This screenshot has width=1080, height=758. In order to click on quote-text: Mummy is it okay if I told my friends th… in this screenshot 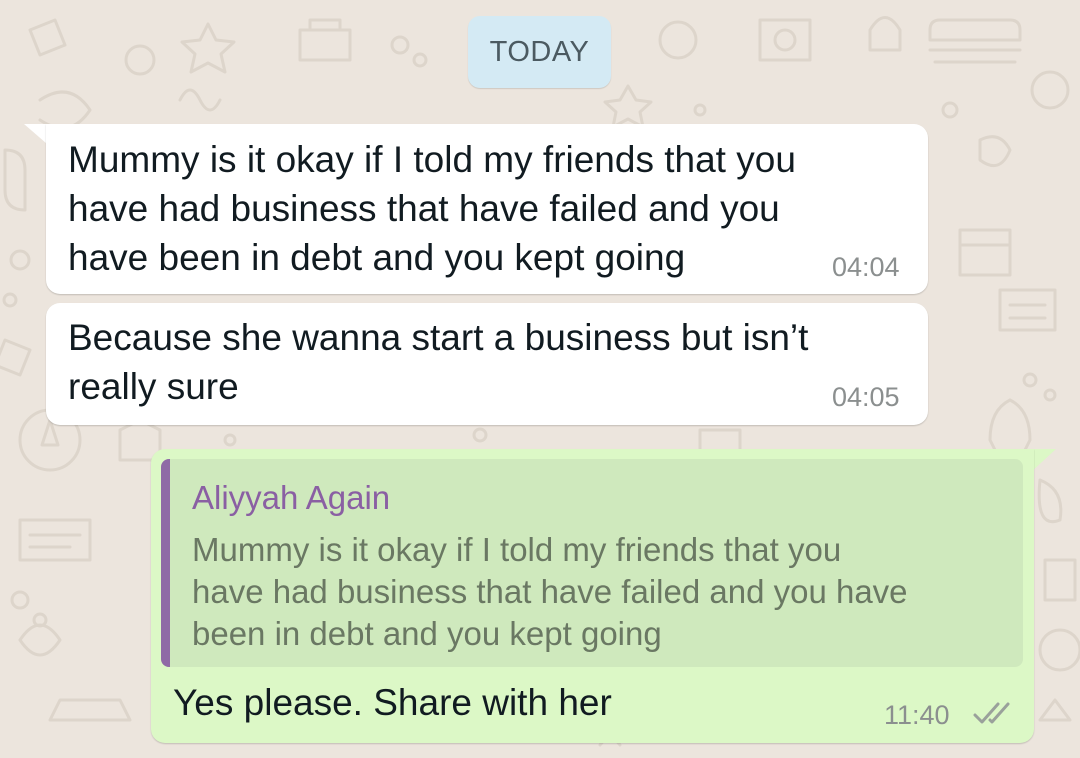, I will do `click(550, 591)`.